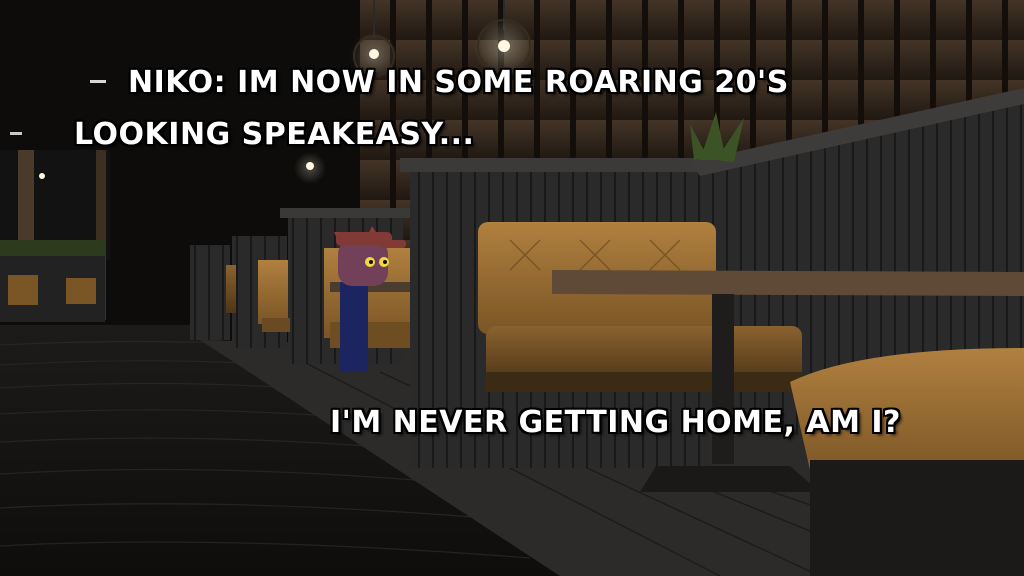 The width and height of the screenshot is (1024, 576). I want to click on partition-cap, so click(345, 213).